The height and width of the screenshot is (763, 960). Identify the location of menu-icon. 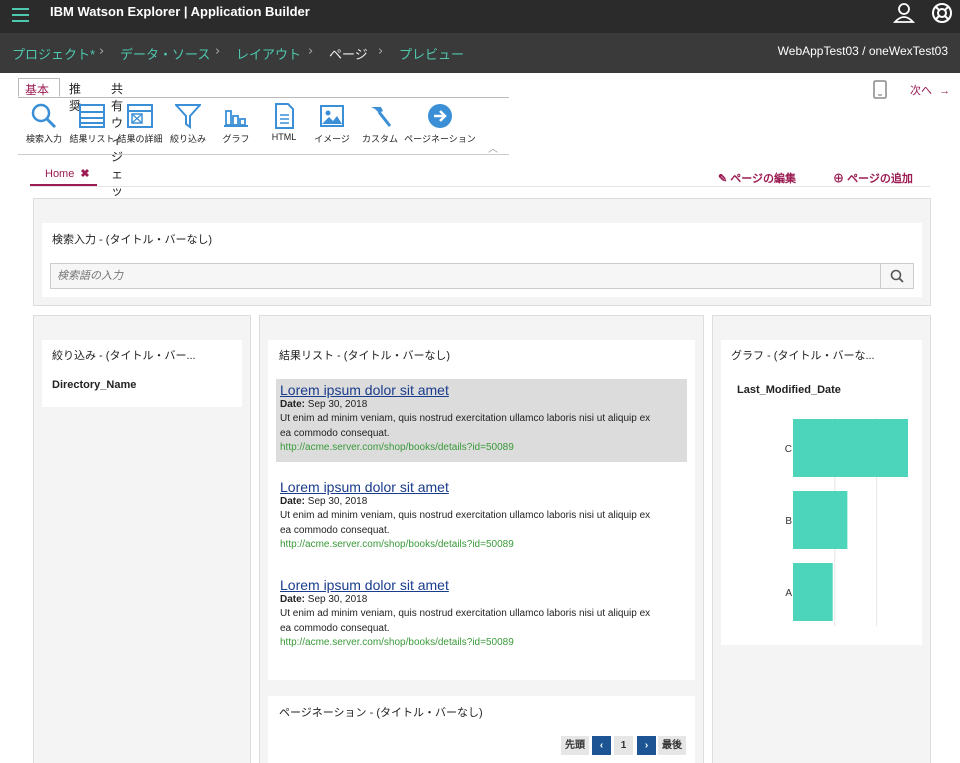
(20, 15).